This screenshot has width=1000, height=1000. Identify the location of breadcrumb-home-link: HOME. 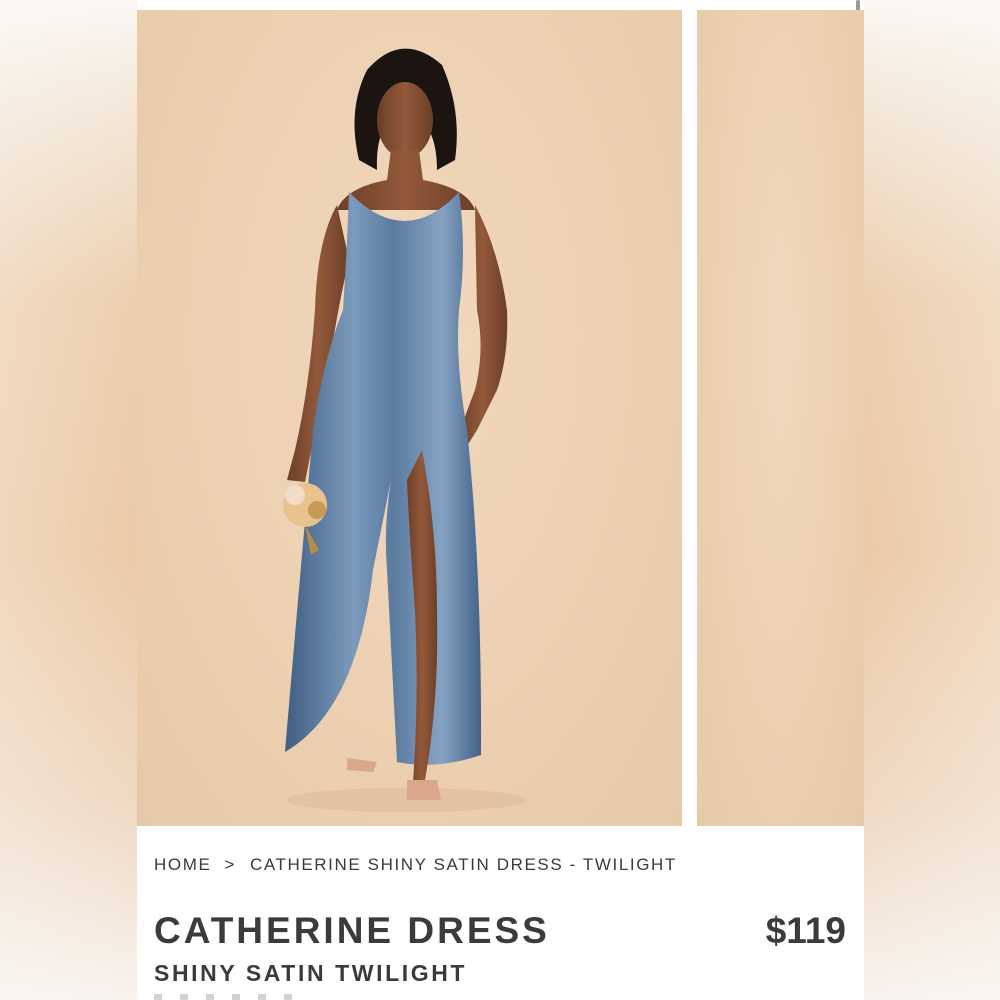
(182, 864).